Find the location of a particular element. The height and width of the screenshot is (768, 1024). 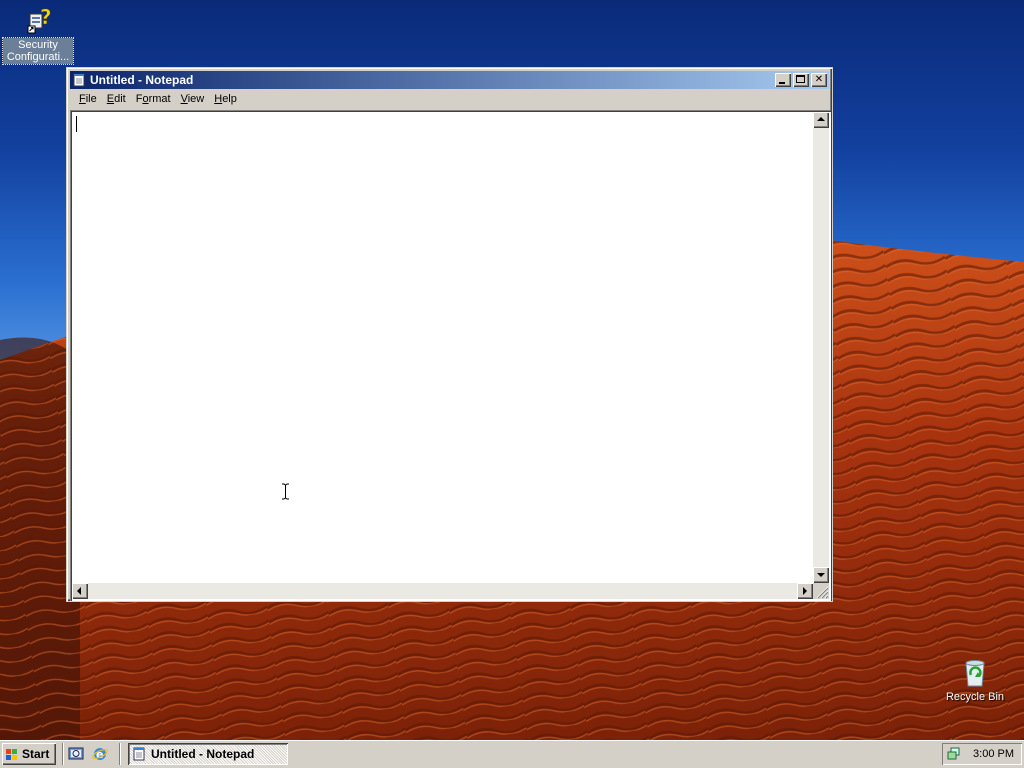

taskbar-button-notepad: Untitled - Notepad is located at coordinates (208, 754).